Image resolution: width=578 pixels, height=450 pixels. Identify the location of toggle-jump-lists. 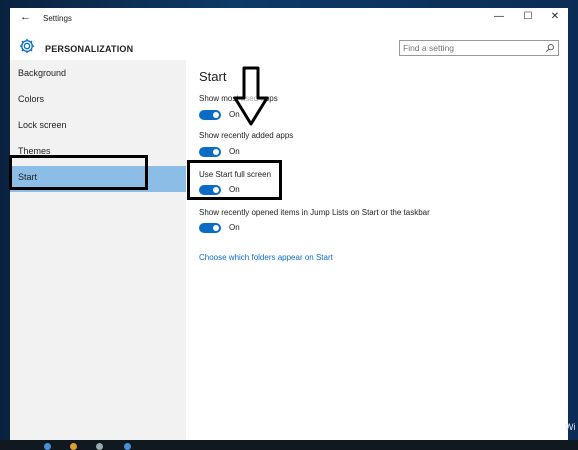
(210, 228).